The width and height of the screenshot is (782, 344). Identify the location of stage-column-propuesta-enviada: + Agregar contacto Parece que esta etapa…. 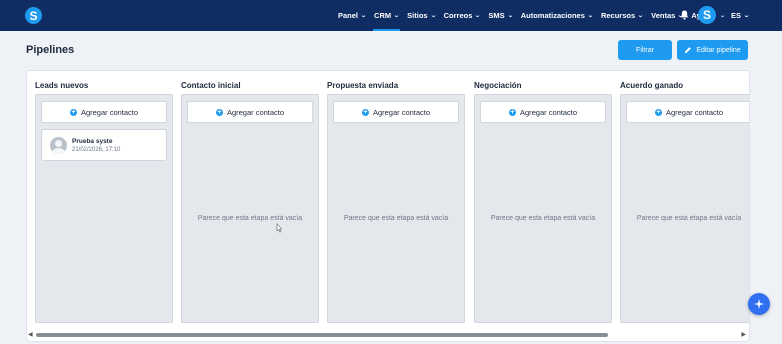
(396, 208).